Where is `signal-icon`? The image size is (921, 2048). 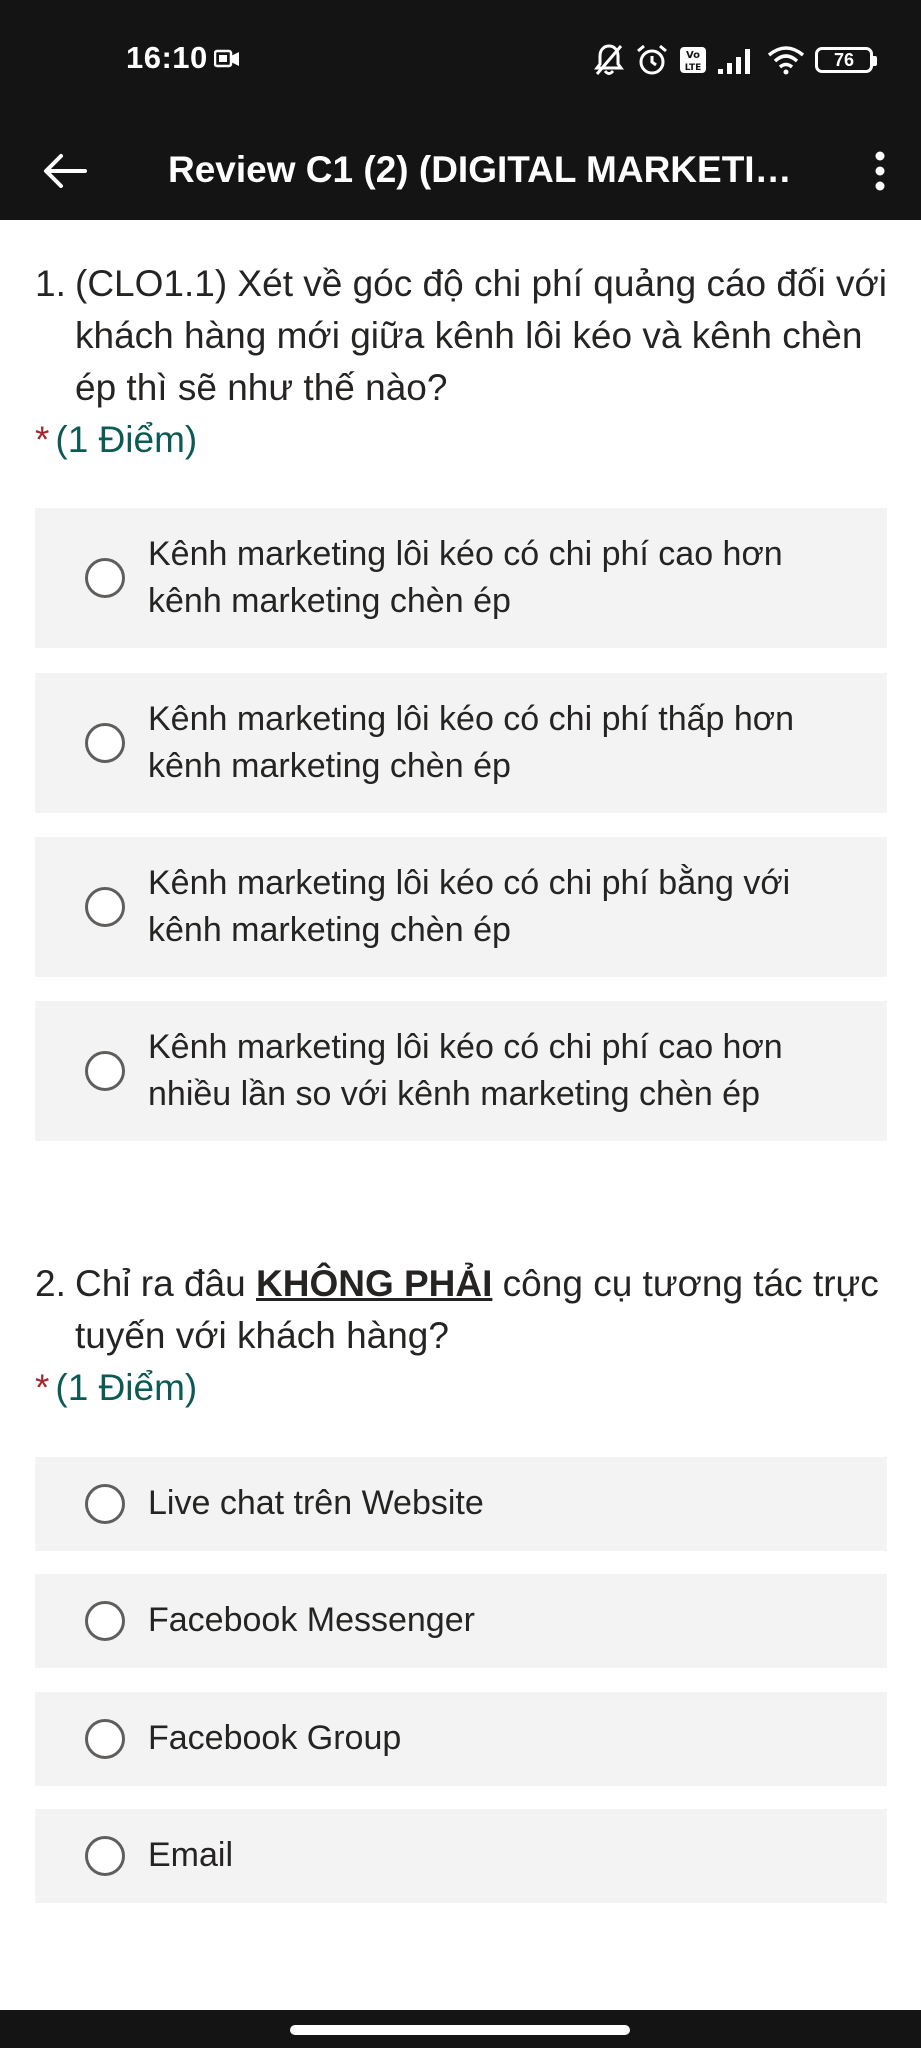
signal-icon is located at coordinates (734, 61).